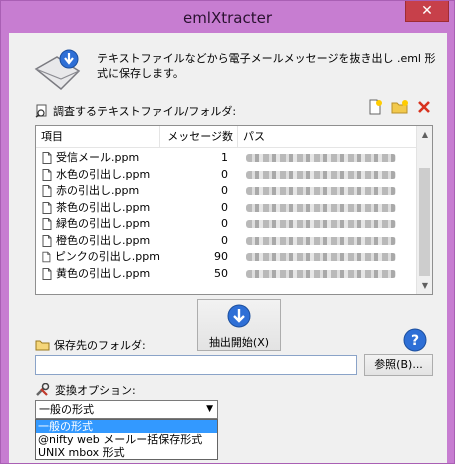  Describe the element at coordinates (66, 409) in the screenshot. I see `selected-option: 一般の形式` at that location.